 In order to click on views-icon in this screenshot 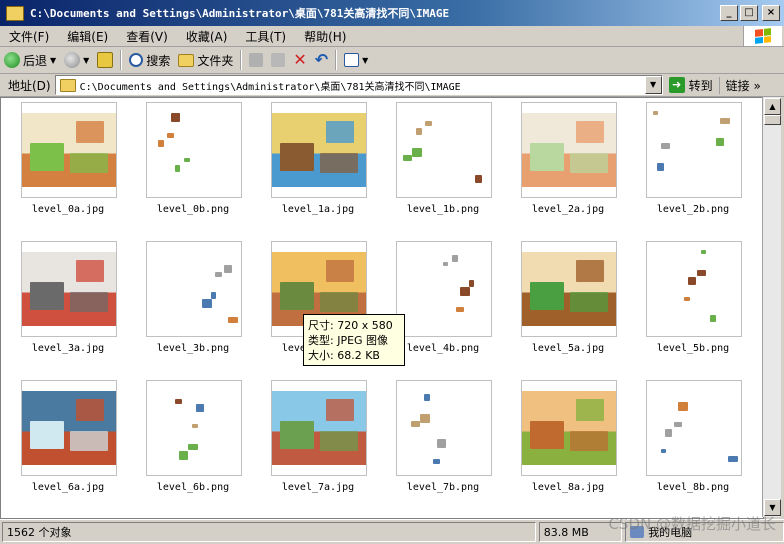, I will do `click(352, 60)`.